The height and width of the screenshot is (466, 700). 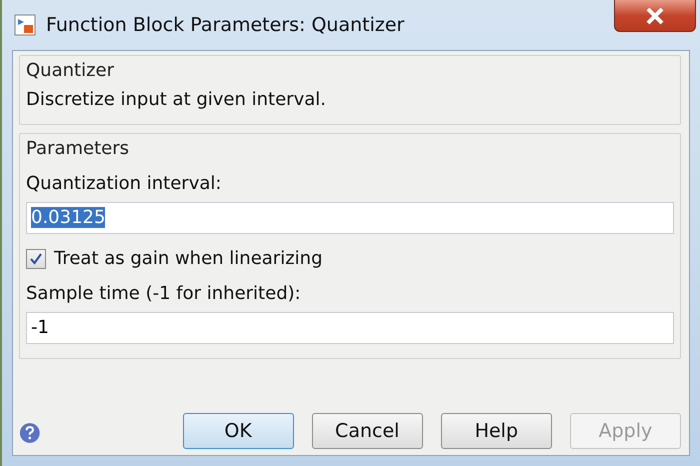 I want to click on input-field: 0.03125, so click(x=350, y=218).